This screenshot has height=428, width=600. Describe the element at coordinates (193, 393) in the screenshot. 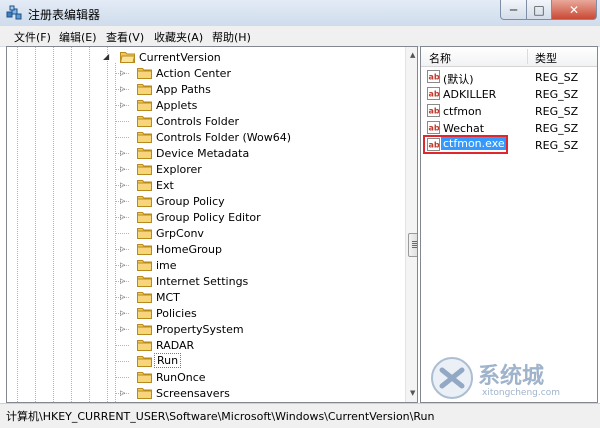

I see `tree-item-label: Screensavers` at that location.